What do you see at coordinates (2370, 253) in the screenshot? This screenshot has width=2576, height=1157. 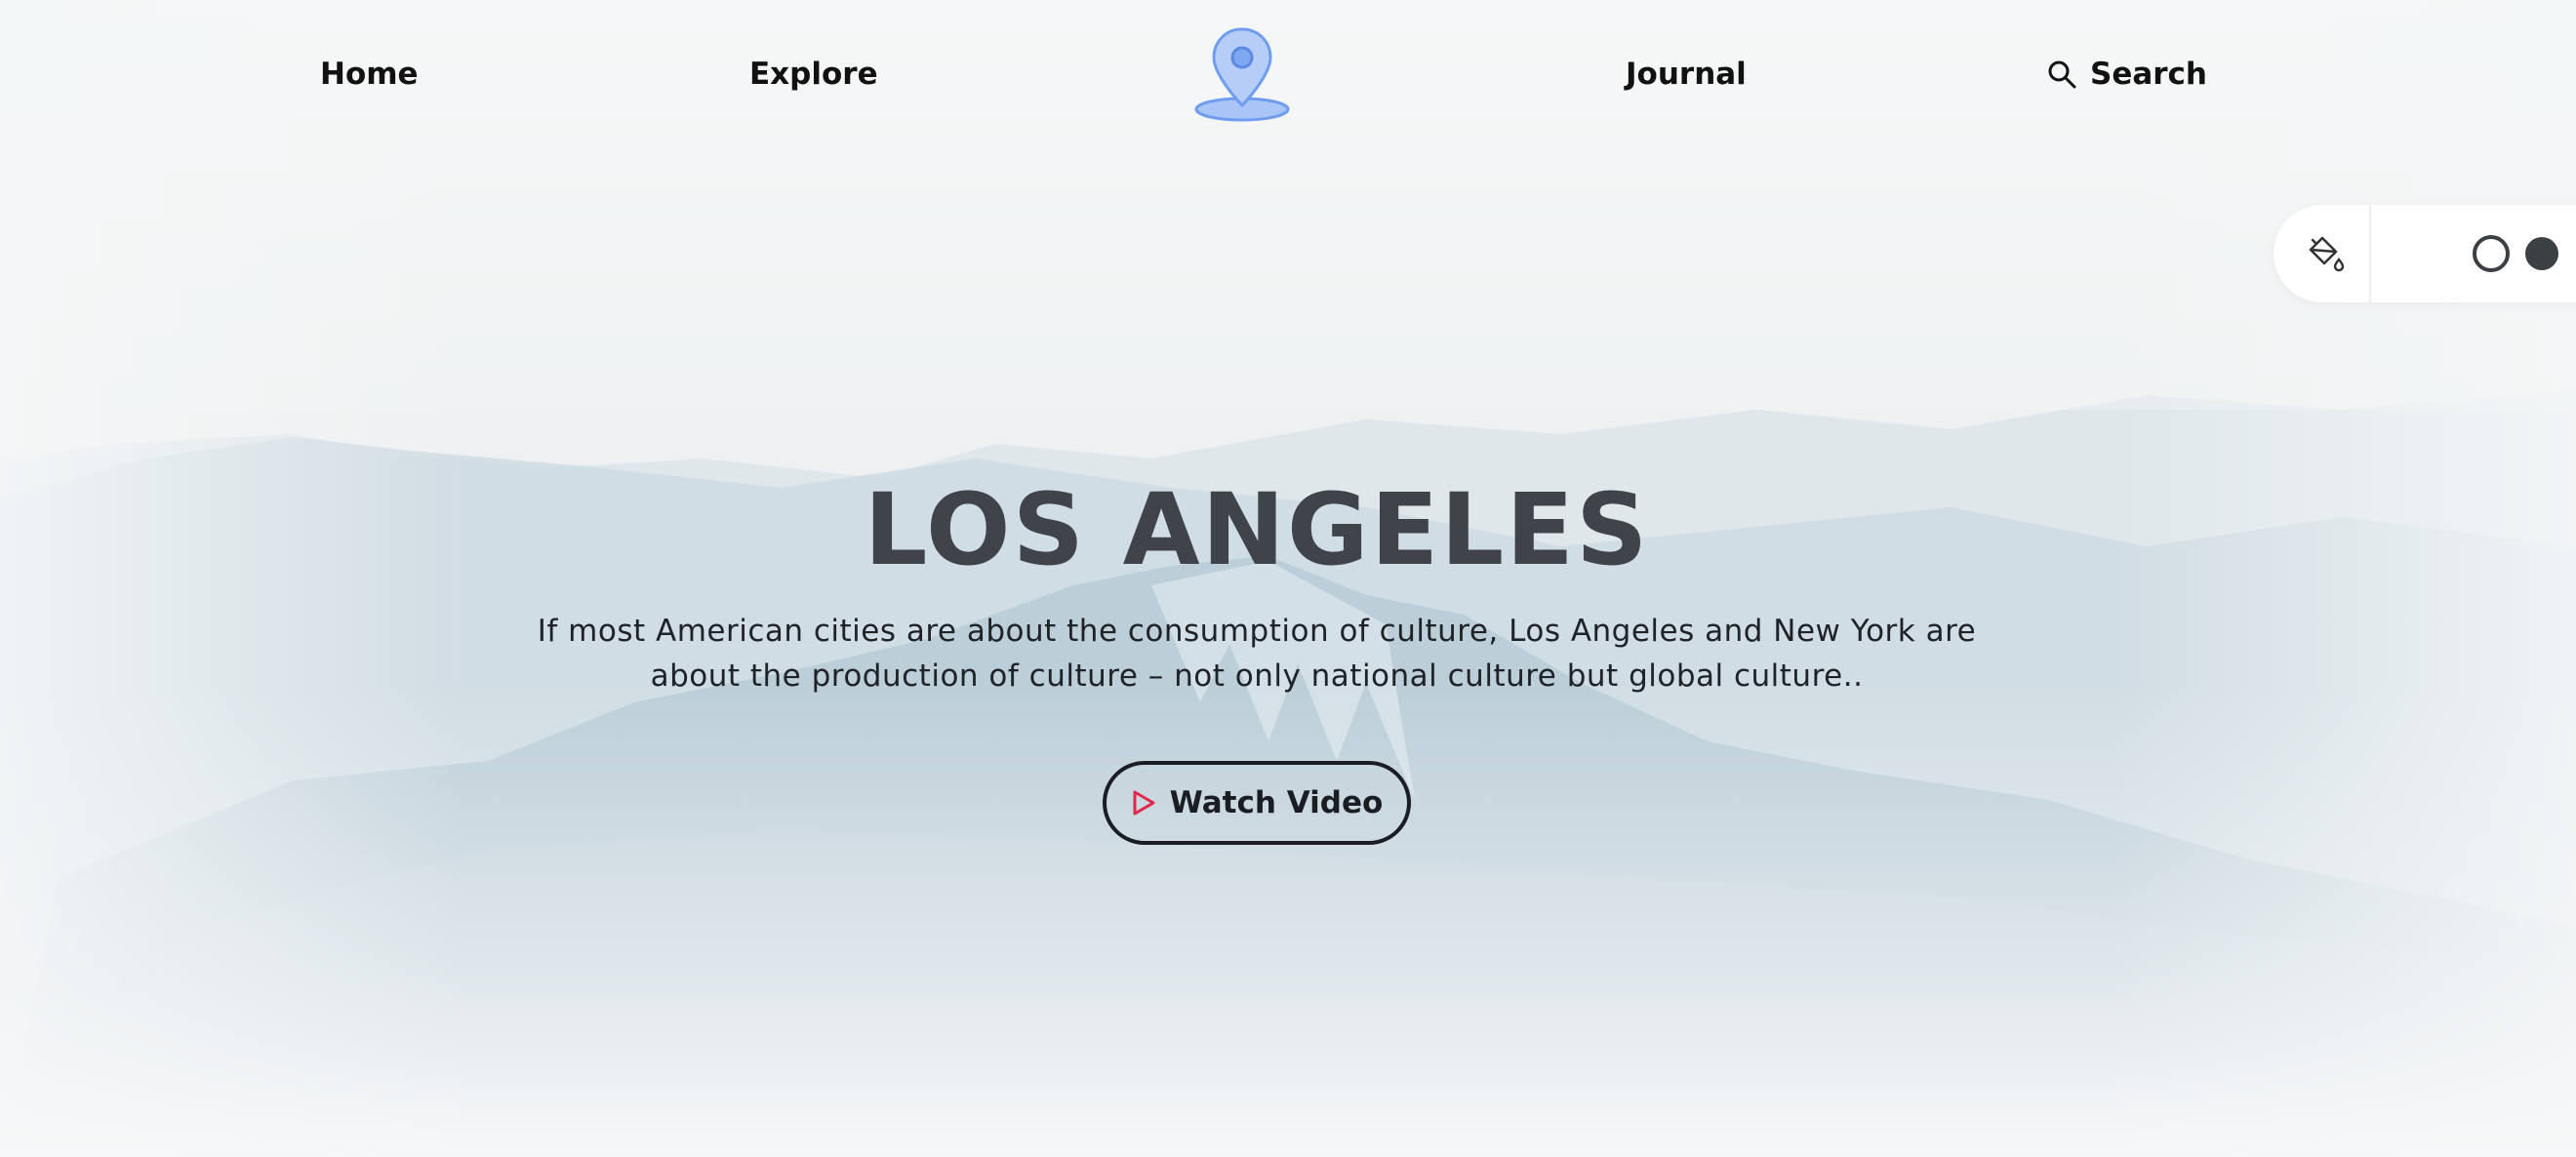 I see `theme-divider` at bounding box center [2370, 253].